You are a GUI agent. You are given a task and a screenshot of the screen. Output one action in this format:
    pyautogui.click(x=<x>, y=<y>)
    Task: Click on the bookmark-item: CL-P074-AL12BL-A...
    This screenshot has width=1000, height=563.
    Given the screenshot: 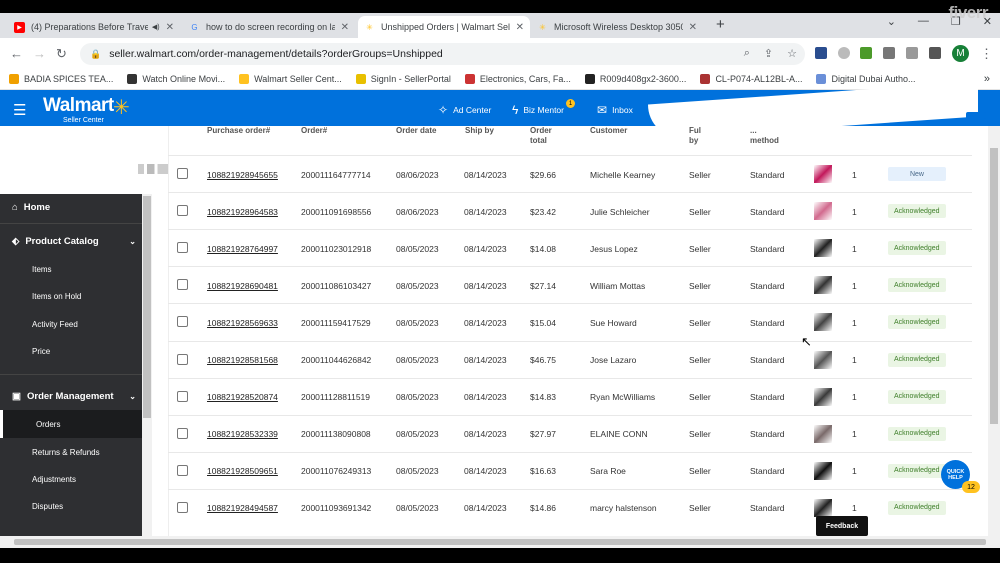 What is the action you would take?
    pyautogui.click(x=751, y=79)
    